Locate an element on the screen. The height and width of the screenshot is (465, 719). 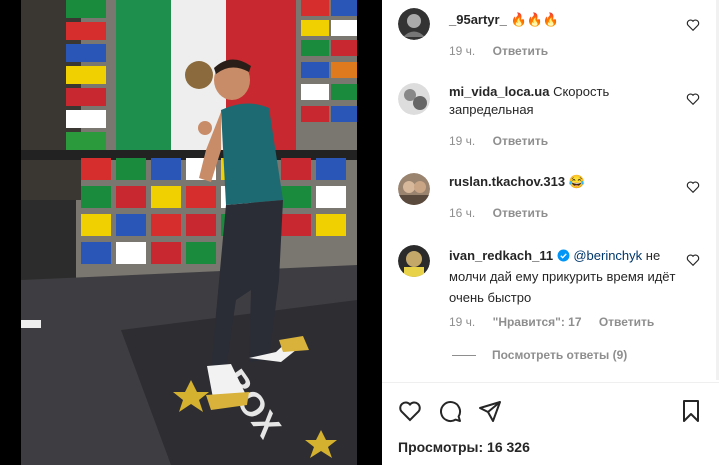
comment-meta: 16 ч. Ответить is located at coordinates (505, 213).